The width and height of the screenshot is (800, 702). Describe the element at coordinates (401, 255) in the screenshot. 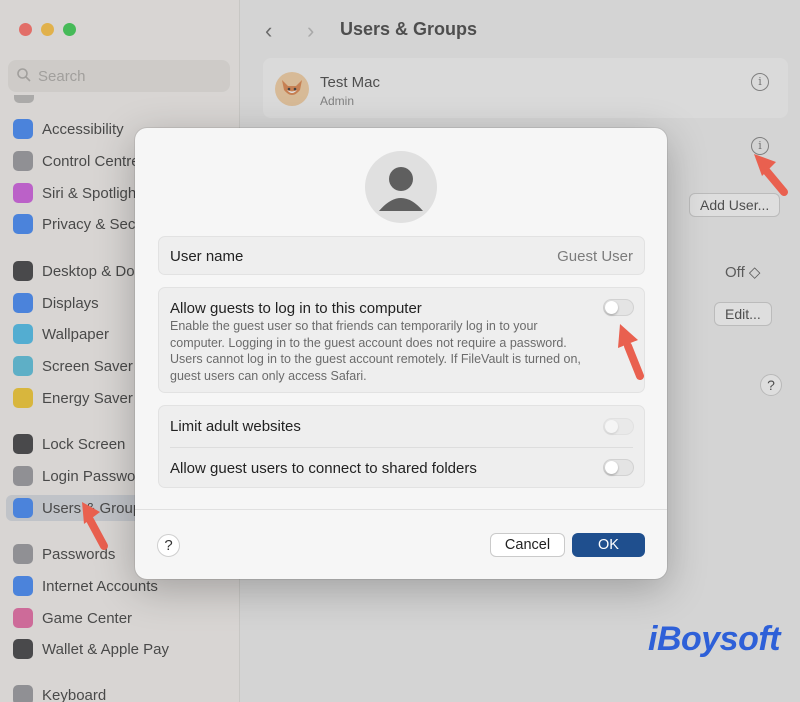

I see `user-name-group: User name Guest User` at that location.